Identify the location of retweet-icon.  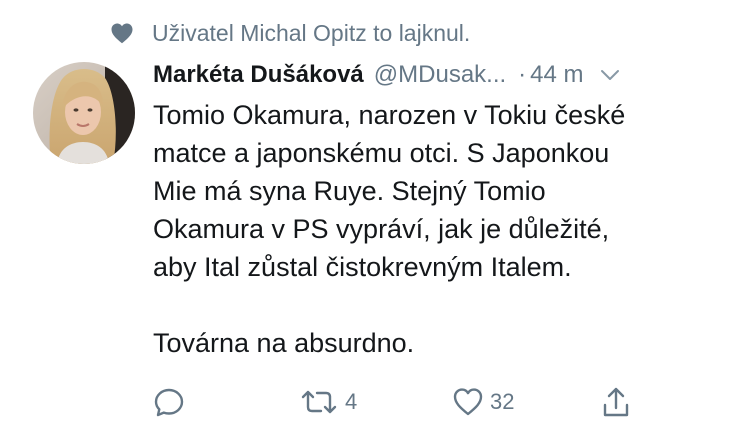
(319, 402).